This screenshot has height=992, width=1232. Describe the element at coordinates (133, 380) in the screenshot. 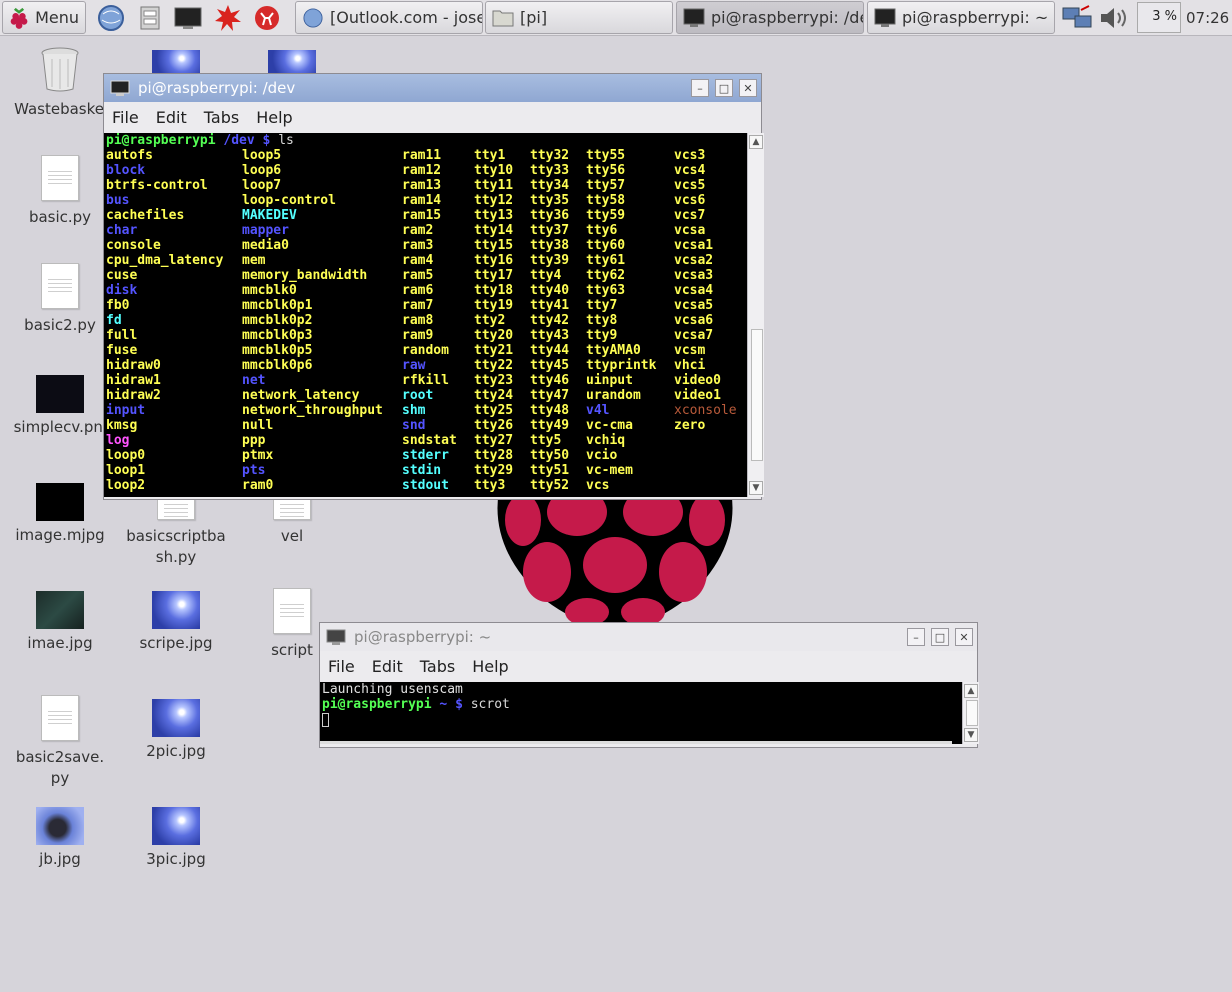

I see `ls-entry: hidraw1` at that location.